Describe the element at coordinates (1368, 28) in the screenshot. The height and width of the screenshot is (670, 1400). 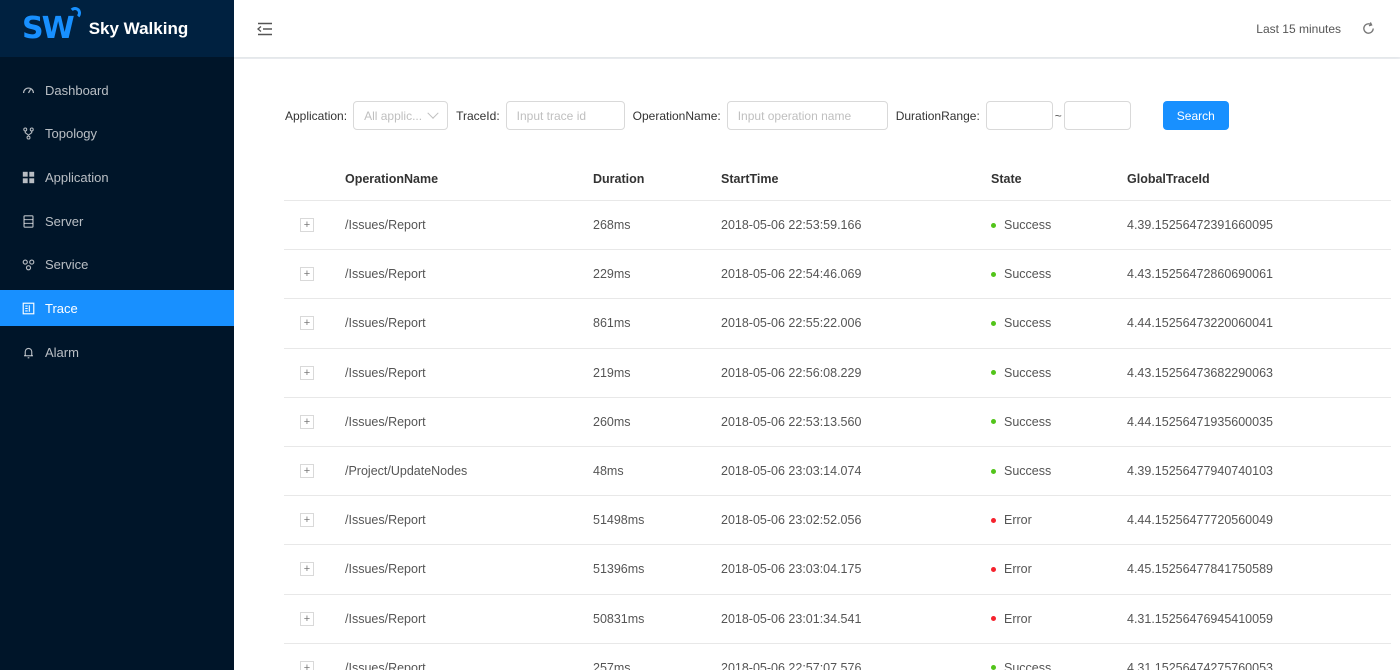
I see `reload-icon` at that location.